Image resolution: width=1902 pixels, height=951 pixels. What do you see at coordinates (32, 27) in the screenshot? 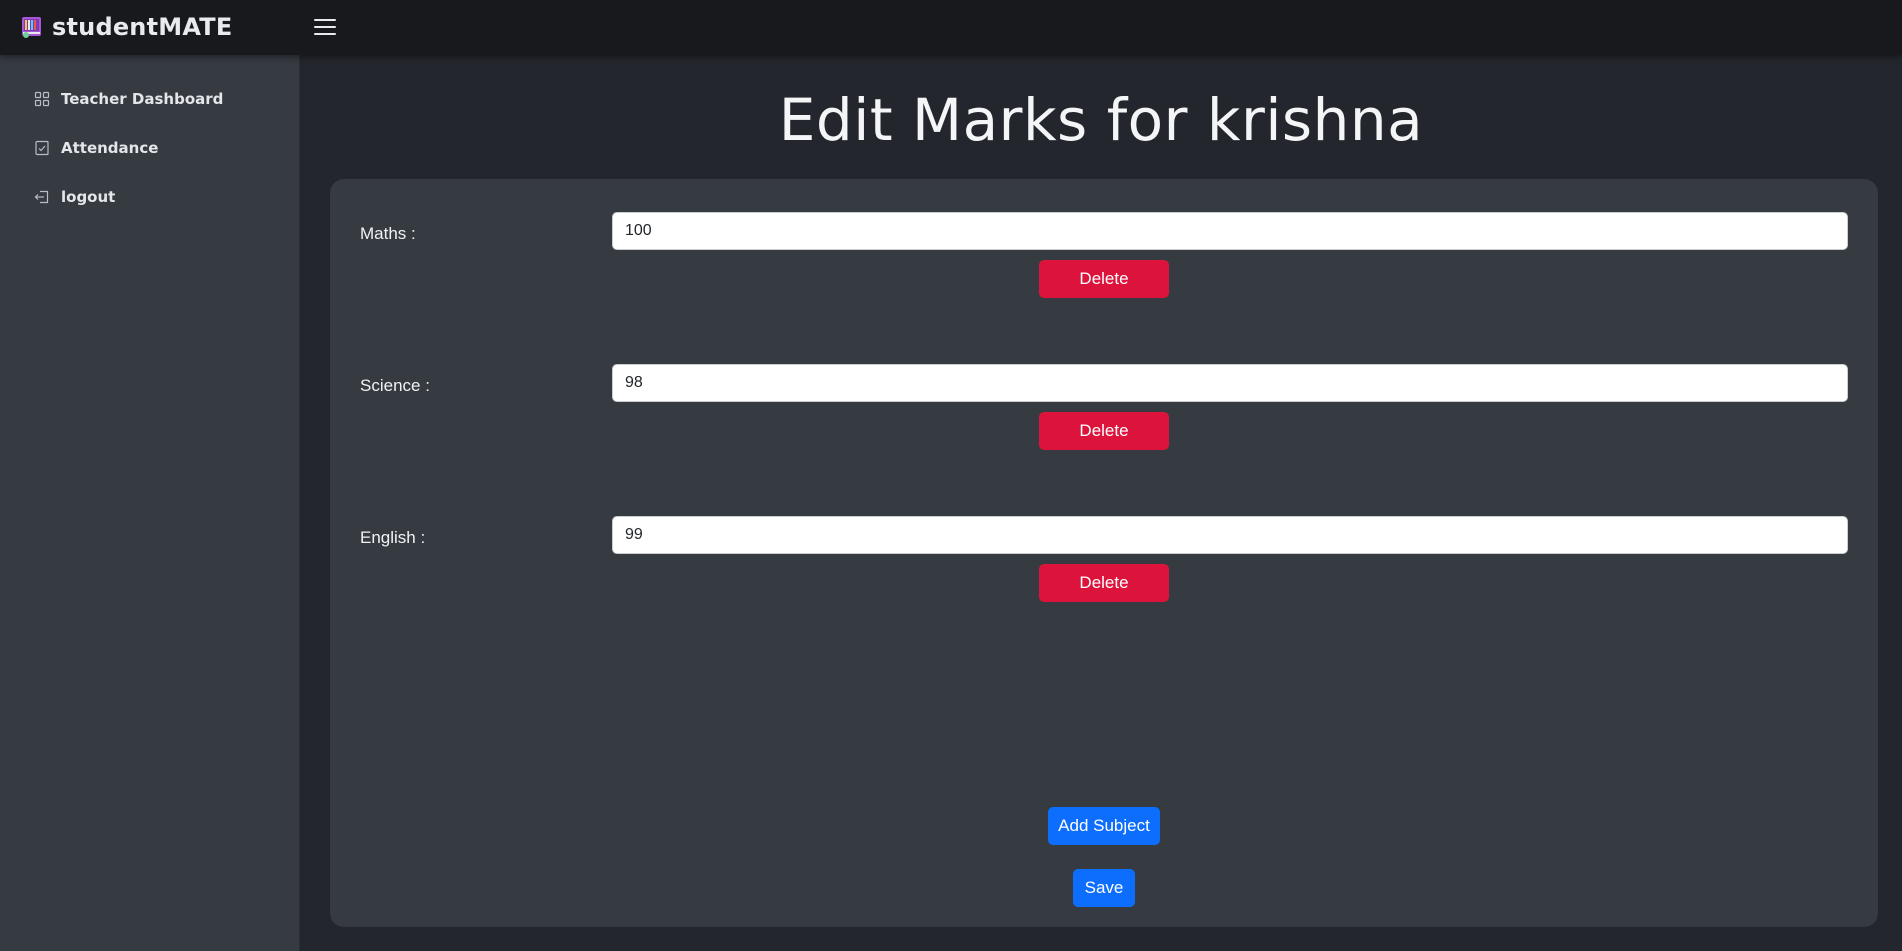
I see `book-logo-icon` at bounding box center [32, 27].